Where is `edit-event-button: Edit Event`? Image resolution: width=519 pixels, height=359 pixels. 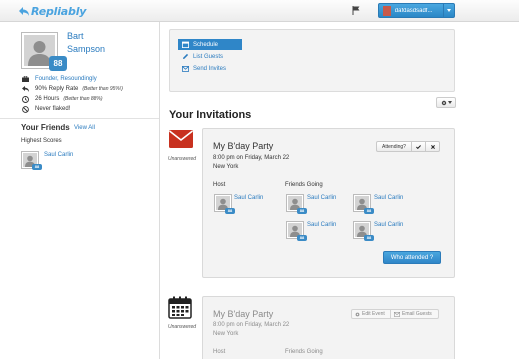 edit-event-button: Edit Event is located at coordinates (371, 314).